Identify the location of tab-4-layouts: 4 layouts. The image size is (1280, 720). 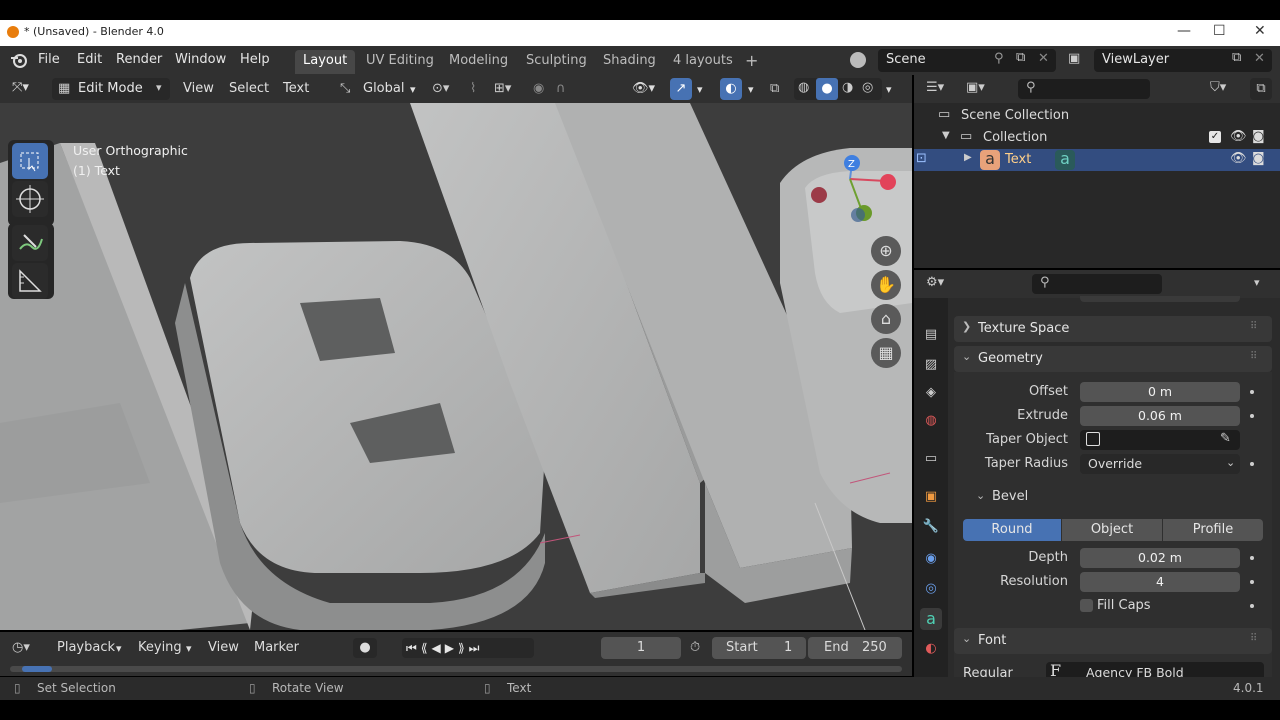
(703, 62).